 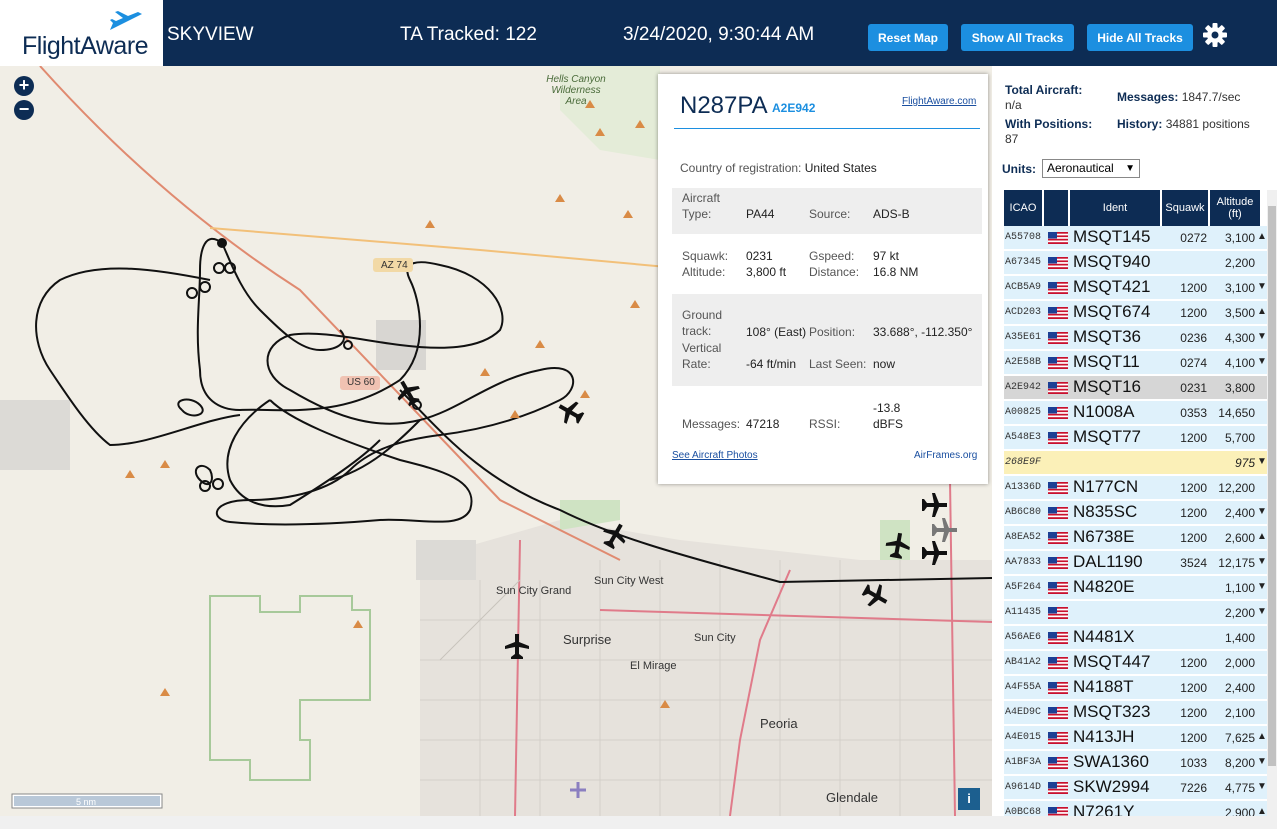 I want to click on airframes-link: AirFrames.org, so click(x=945, y=455).